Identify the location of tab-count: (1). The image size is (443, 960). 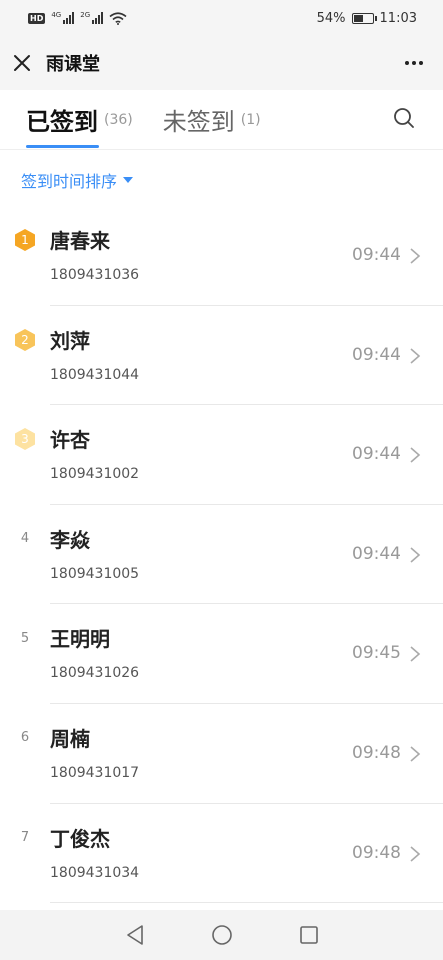
(250, 119).